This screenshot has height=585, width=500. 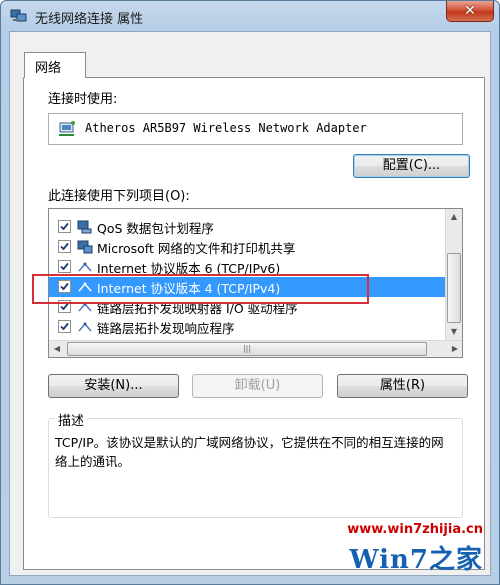 What do you see at coordinates (48, 68) in the screenshot?
I see `tab-network-label: 网络` at bounding box center [48, 68].